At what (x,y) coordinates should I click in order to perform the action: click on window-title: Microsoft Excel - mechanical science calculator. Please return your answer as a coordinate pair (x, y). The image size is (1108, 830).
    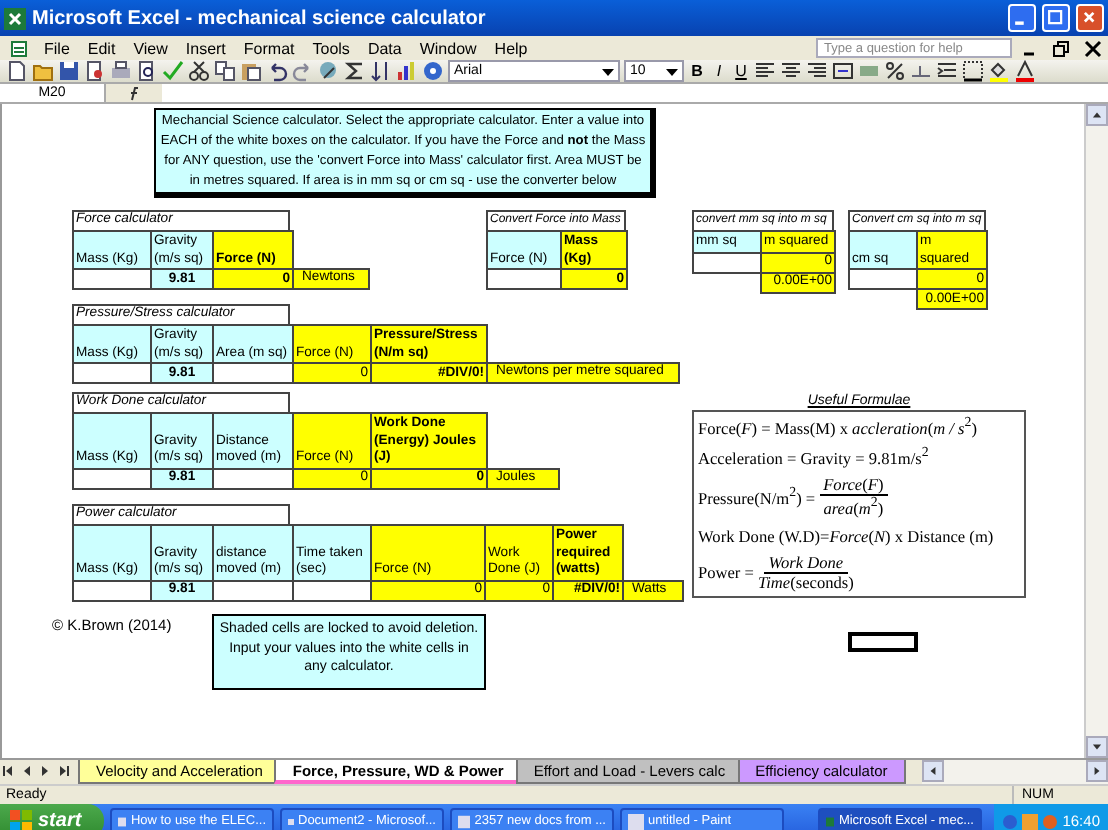
    Looking at the image, I should click on (260, 18).